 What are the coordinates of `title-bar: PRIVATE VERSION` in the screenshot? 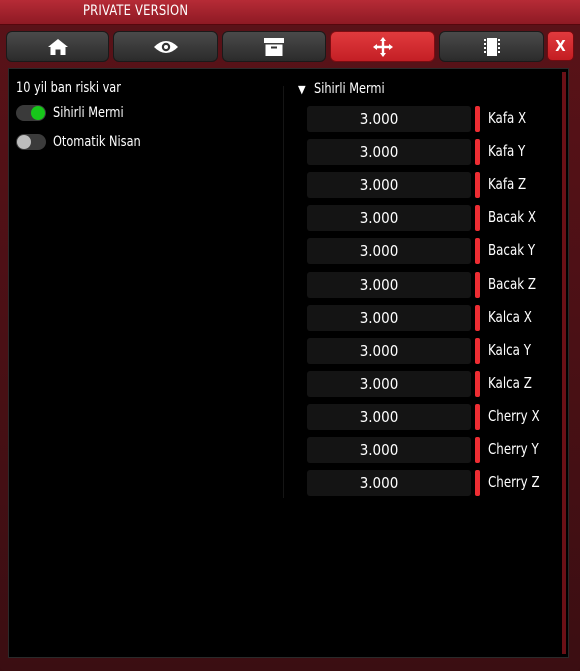 It's located at (290, 12).